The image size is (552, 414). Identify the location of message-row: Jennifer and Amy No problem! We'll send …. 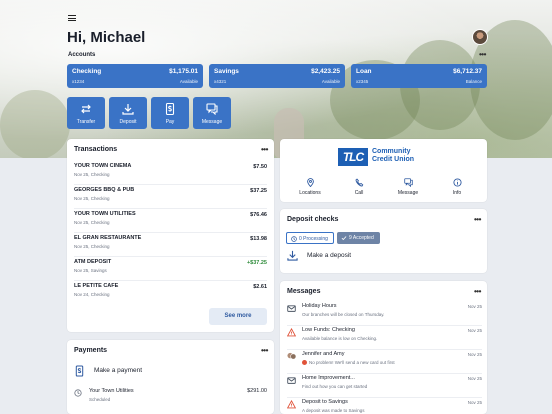
(384, 362).